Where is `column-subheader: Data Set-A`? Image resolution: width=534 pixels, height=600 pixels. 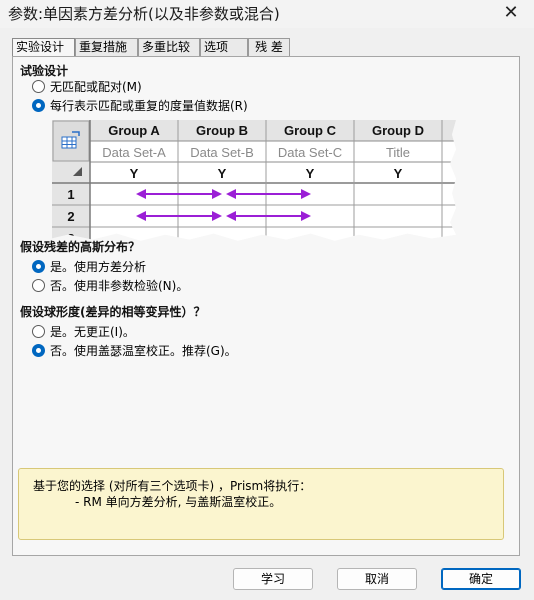 column-subheader: Data Set-A is located at coordinates (134, 152).